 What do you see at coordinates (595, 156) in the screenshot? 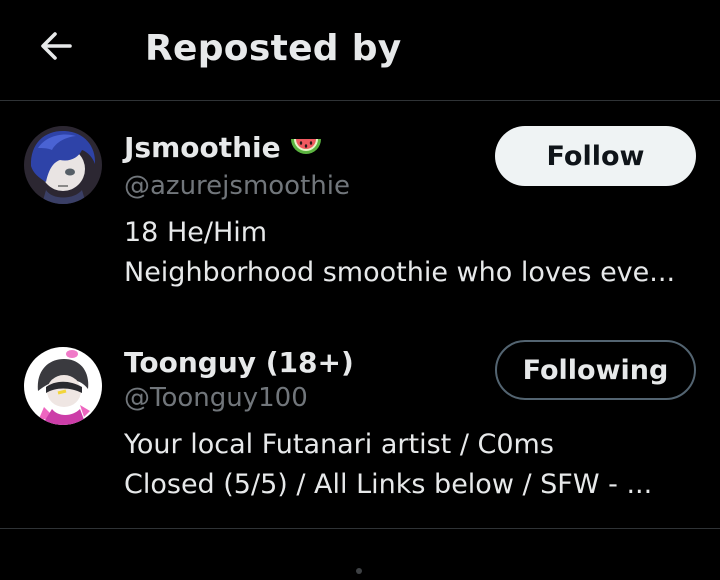
I see `follow-button: Follow` at bounding box center [595, 156].